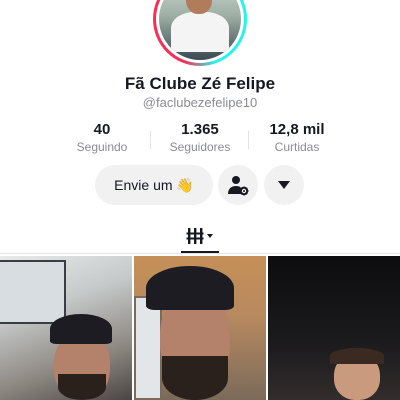 This screenshot has width=400, height=400. I want to click on avatar-shirt, so click(200, 32).